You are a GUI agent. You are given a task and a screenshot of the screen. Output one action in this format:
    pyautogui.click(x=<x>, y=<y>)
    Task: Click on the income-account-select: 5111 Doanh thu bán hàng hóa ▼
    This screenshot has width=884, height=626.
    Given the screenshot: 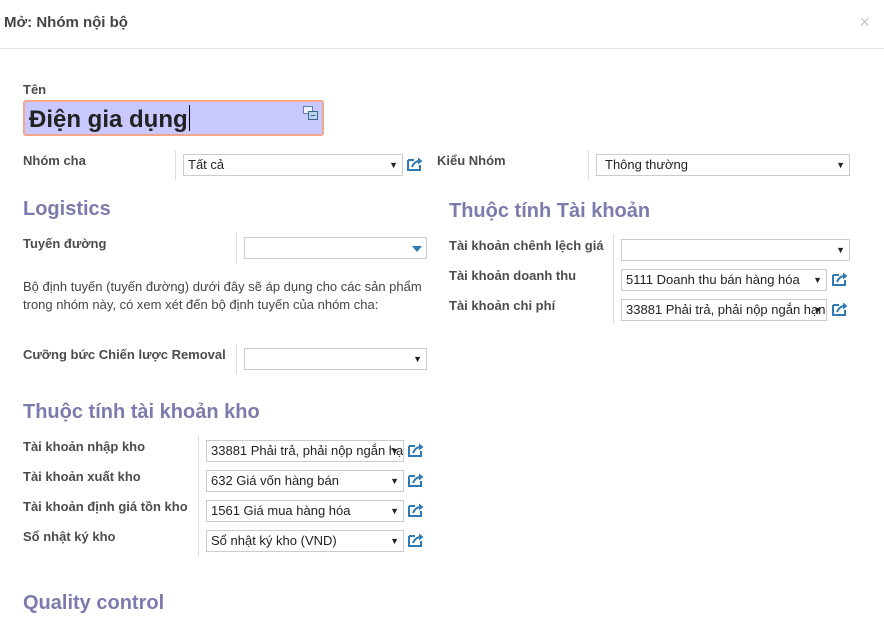 What is the action you would take?
    pyautogui.click(x=724, y=280)
    